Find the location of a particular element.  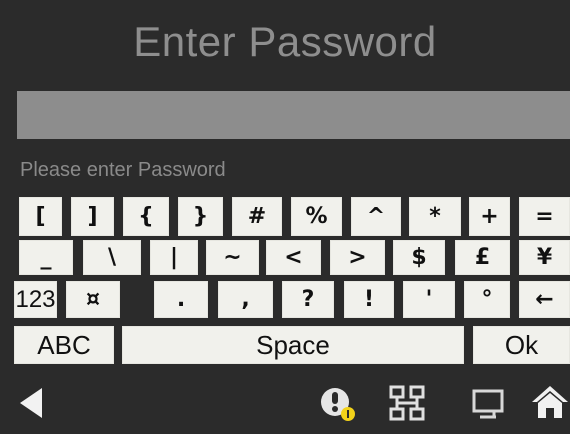

key-percent: % is located at coordinates (316, 216).